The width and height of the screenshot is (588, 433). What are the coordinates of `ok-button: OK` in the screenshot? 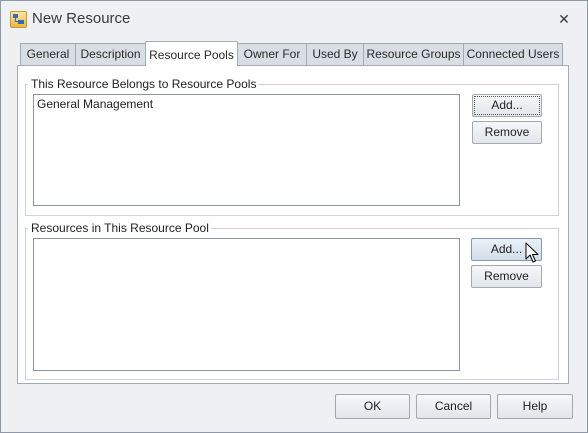 It's located at (372, 406).